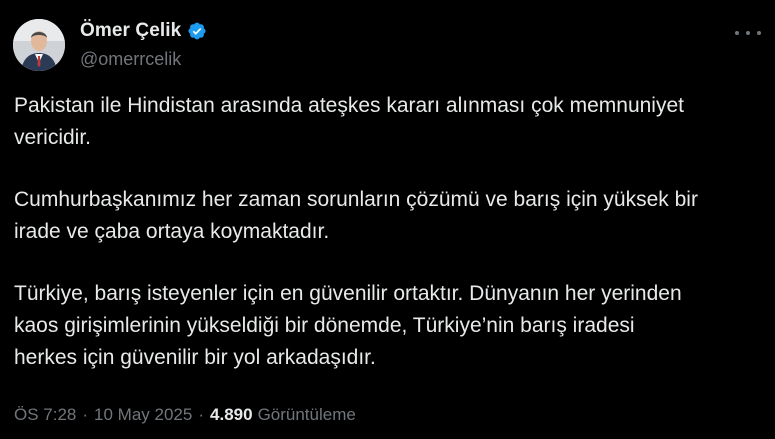 The image size is (775, 439). I want to click on display-name: Ömer Çelik, so click(130, 31).